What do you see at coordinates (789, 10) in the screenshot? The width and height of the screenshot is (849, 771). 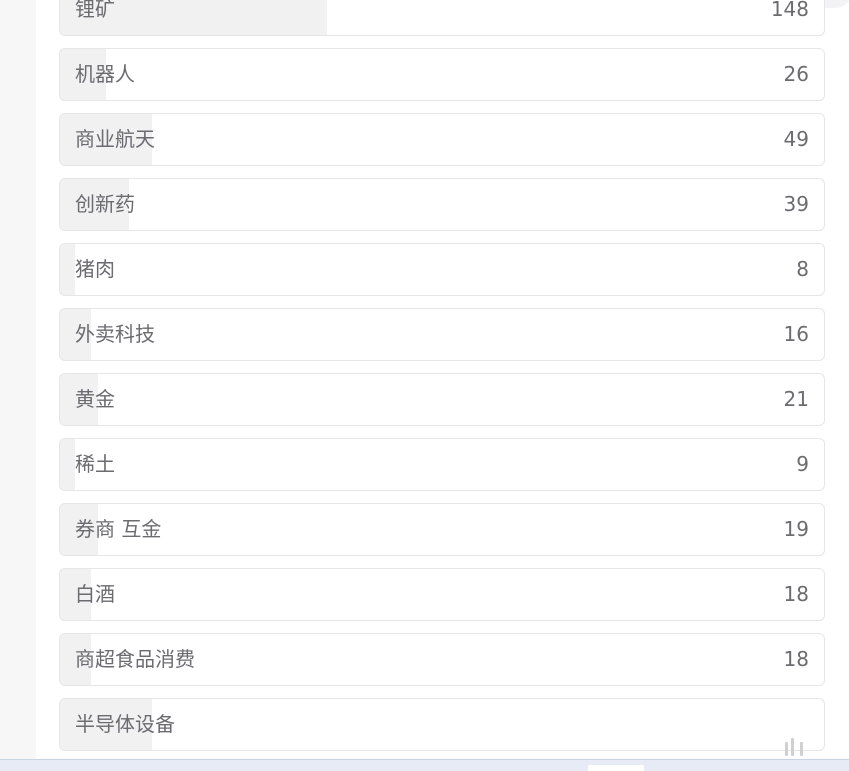 I see `category-count: 148` at bounding box center [789, 10].